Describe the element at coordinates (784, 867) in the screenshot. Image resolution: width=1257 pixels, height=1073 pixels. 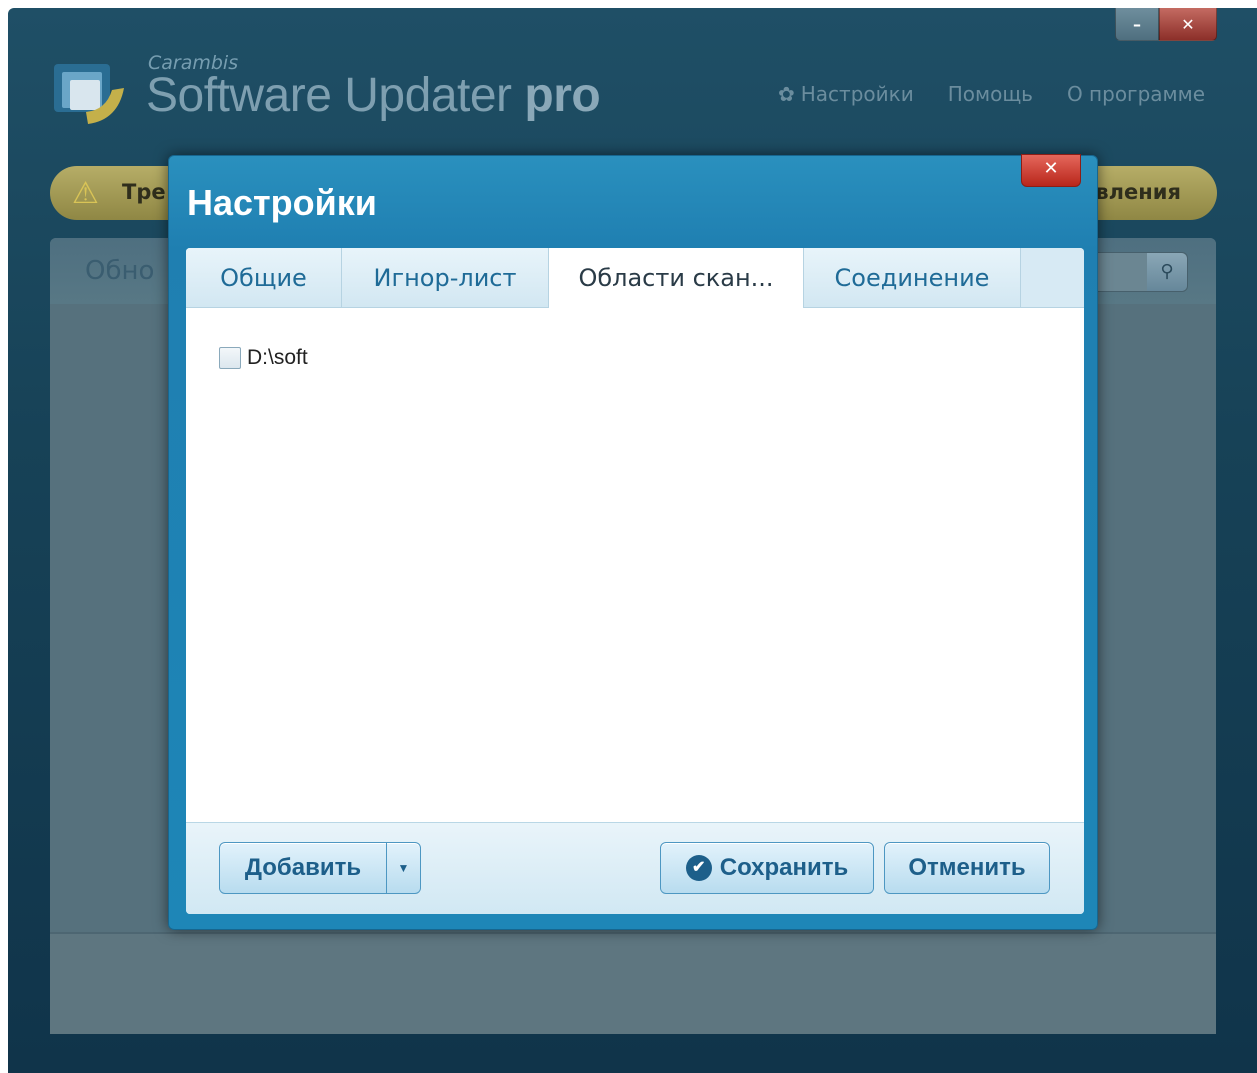
I see `save-button-label: Сохранить` at that location.